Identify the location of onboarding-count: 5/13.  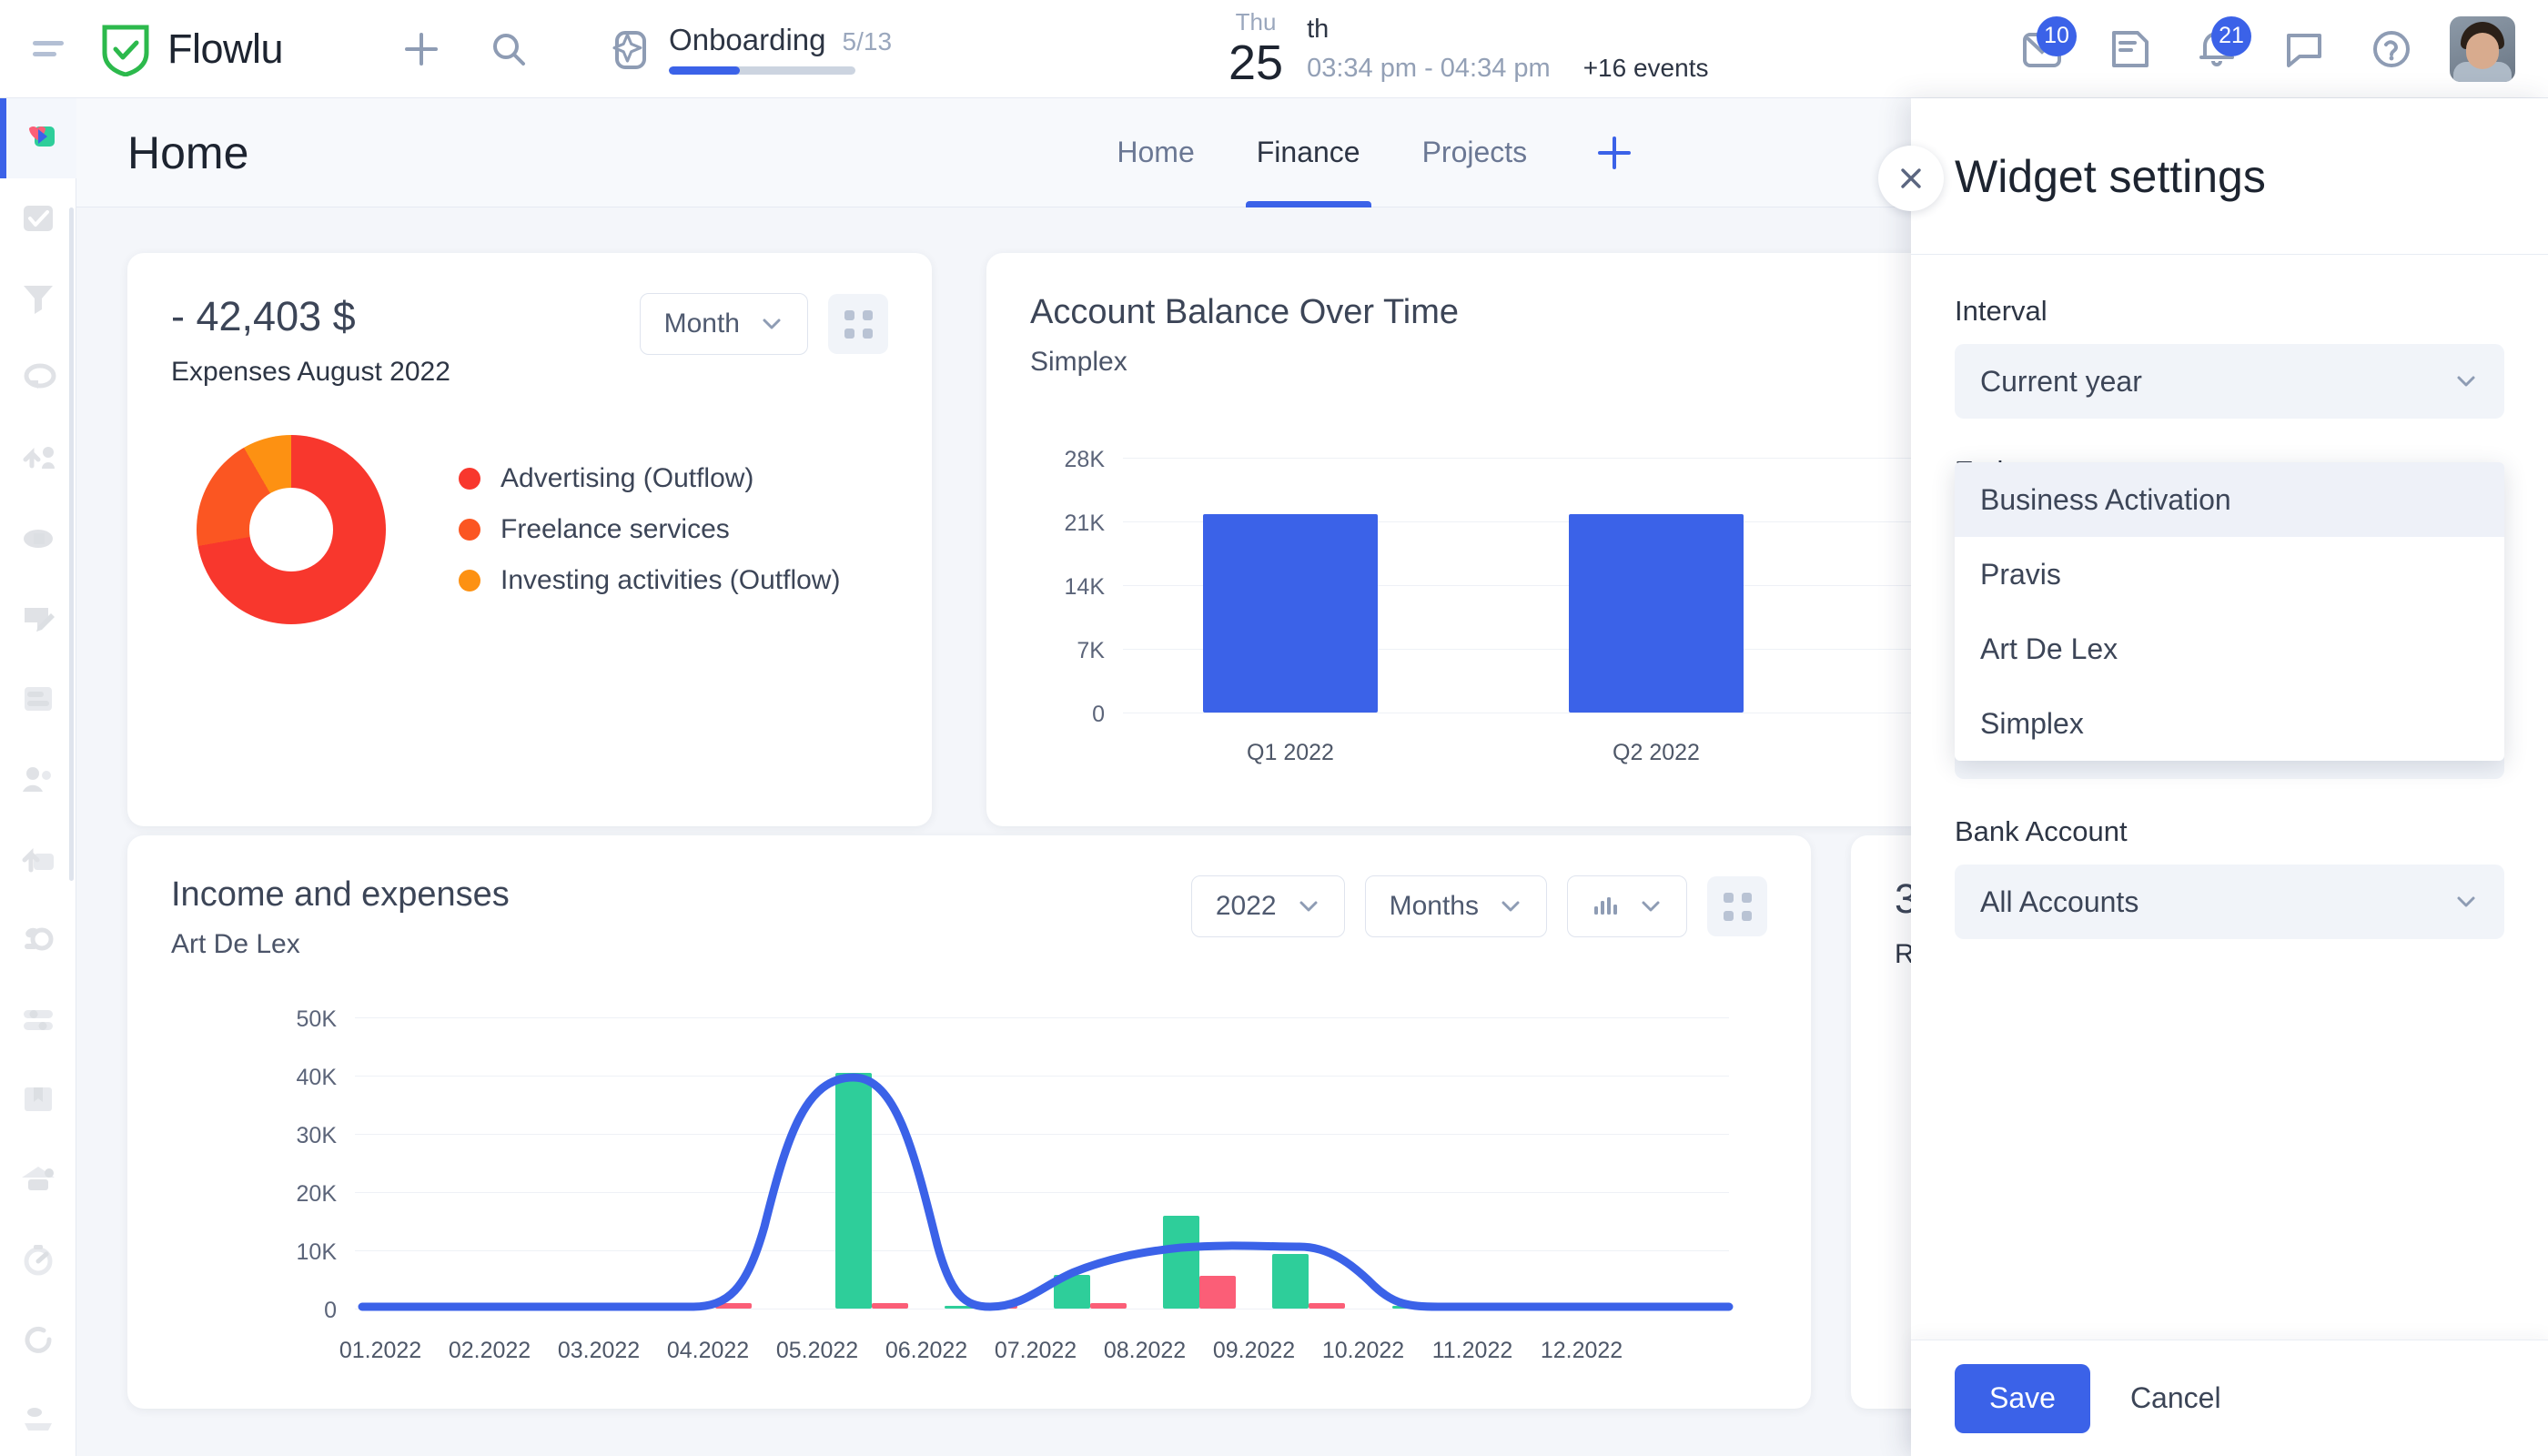
(868, 41).